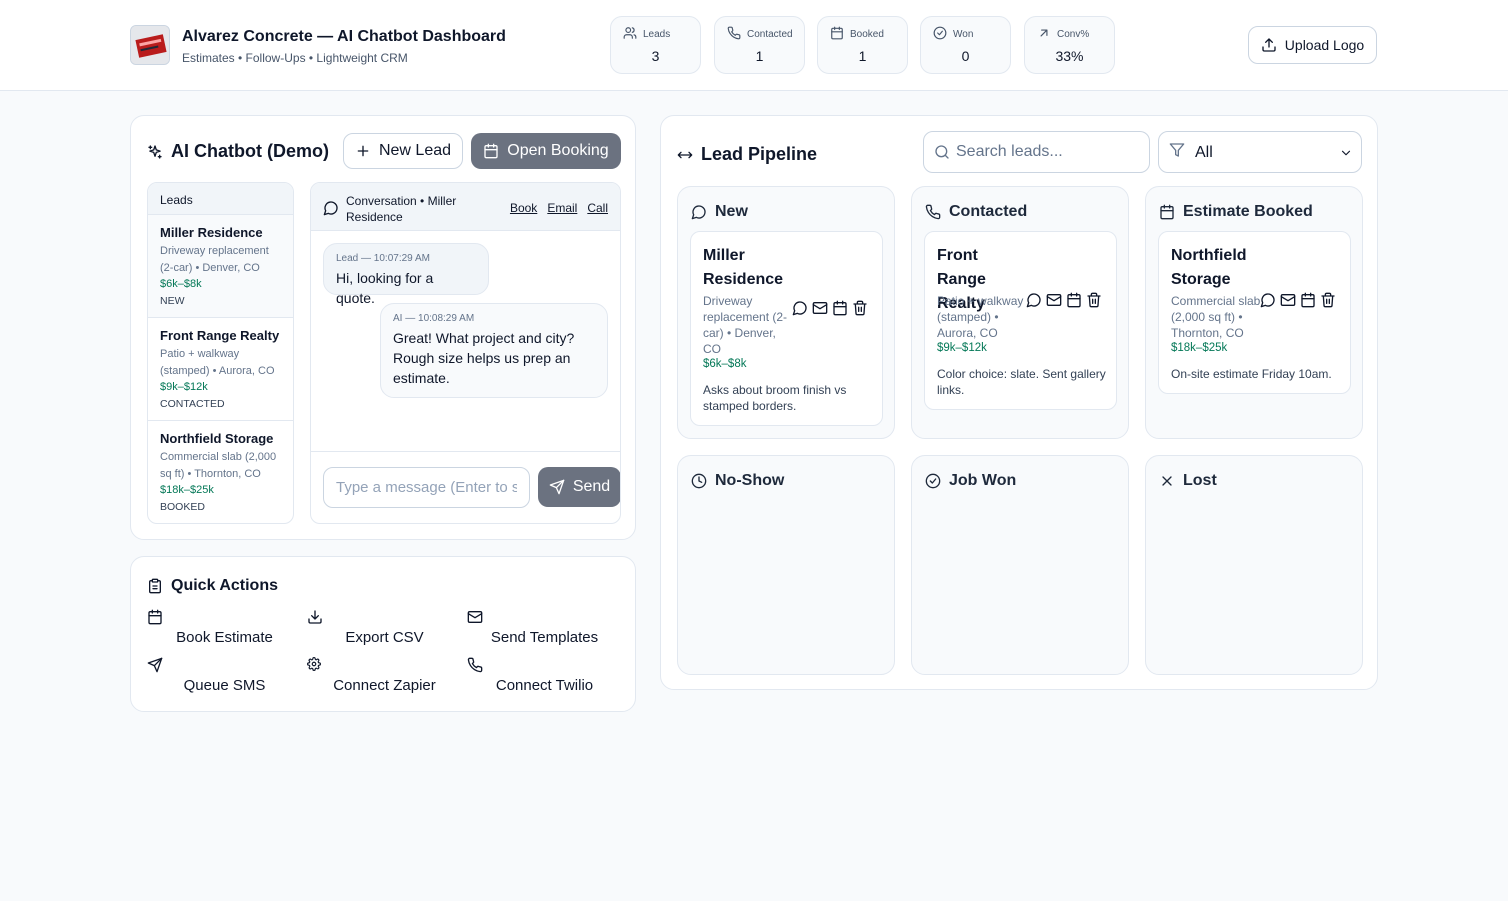 The image size is (1508, 901). Describe the element at coordinates (685, 155) in the screenshot. I see `arrows-left-right-icon` at that location.